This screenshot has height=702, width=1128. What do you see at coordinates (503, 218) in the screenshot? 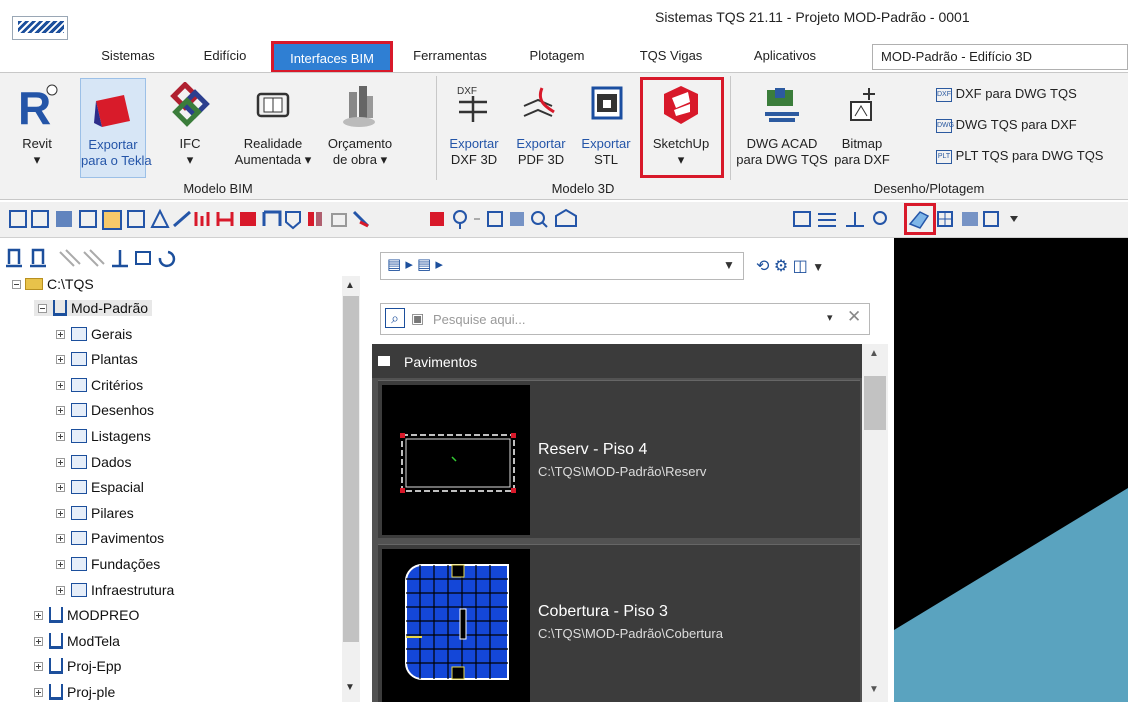
I see `toolbar-view-icons` at bounding box center [503, 218].